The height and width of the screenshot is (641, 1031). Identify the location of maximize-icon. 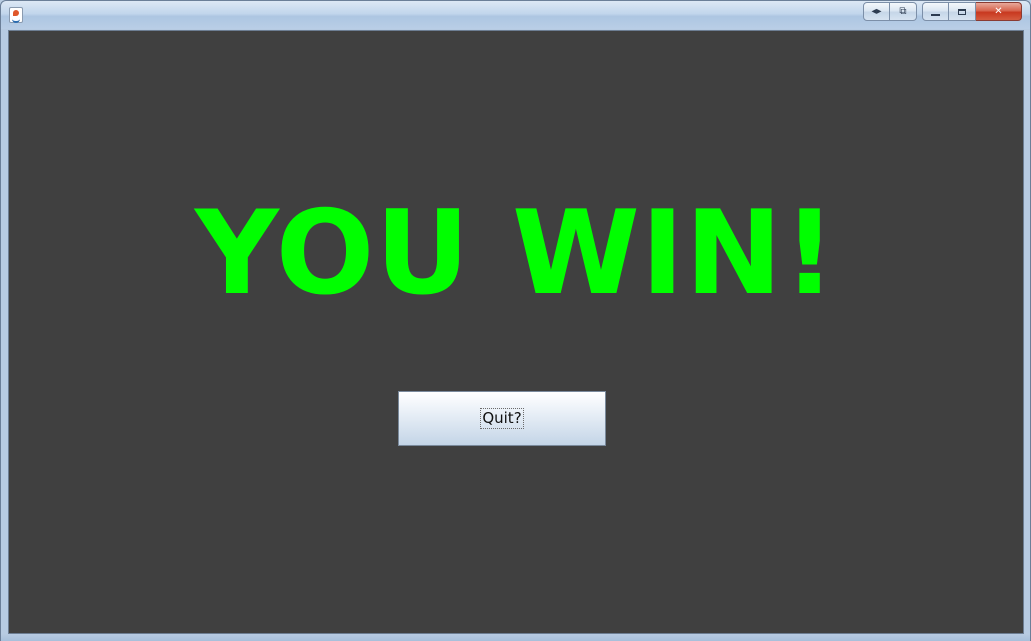
(962, 11).